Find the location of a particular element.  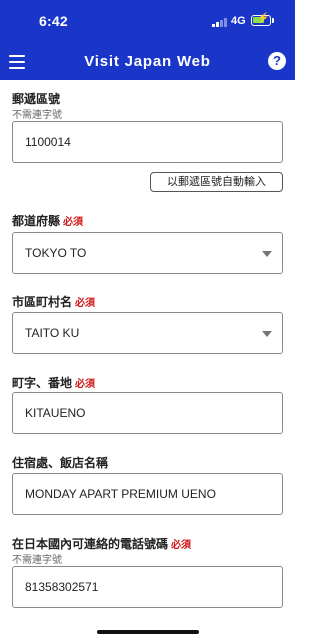

page-title: Visit Japan Web is located at coordinates (147, 61).